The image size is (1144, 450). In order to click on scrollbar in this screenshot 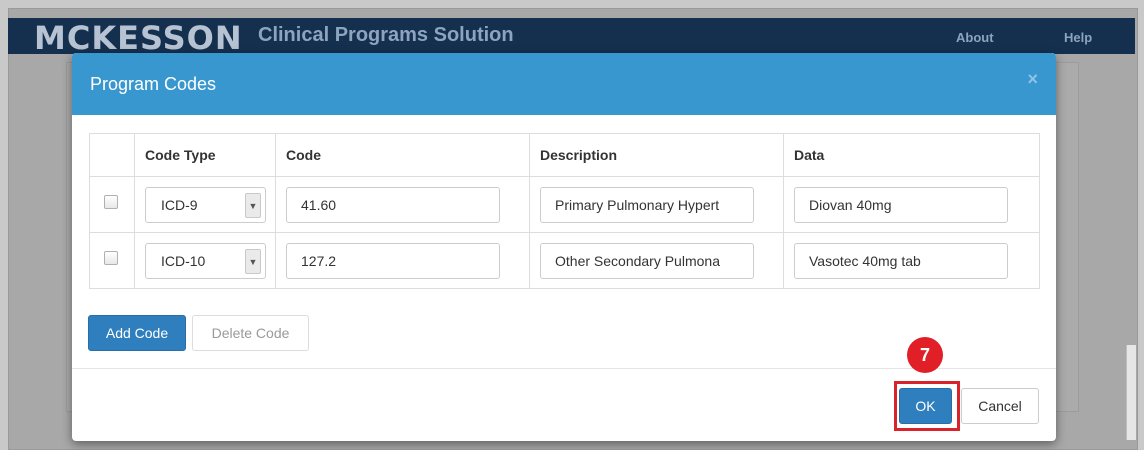, I will do `click(1131, 392)`.